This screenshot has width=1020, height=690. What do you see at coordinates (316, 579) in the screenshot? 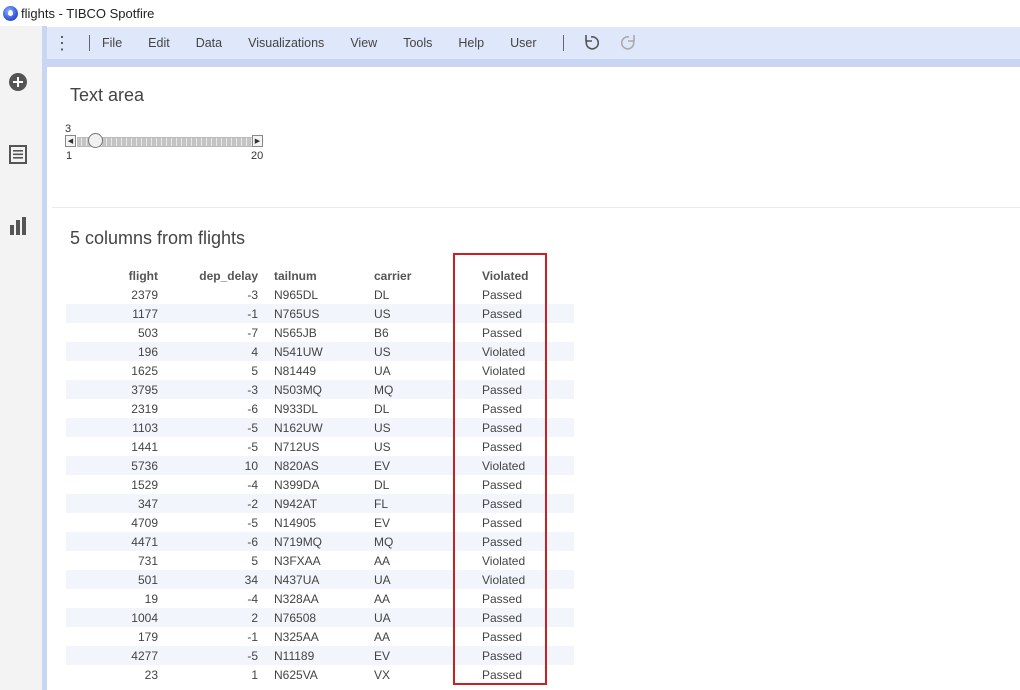
I see `cell-tailnum: N437UA` at bounding box center [316, 579].